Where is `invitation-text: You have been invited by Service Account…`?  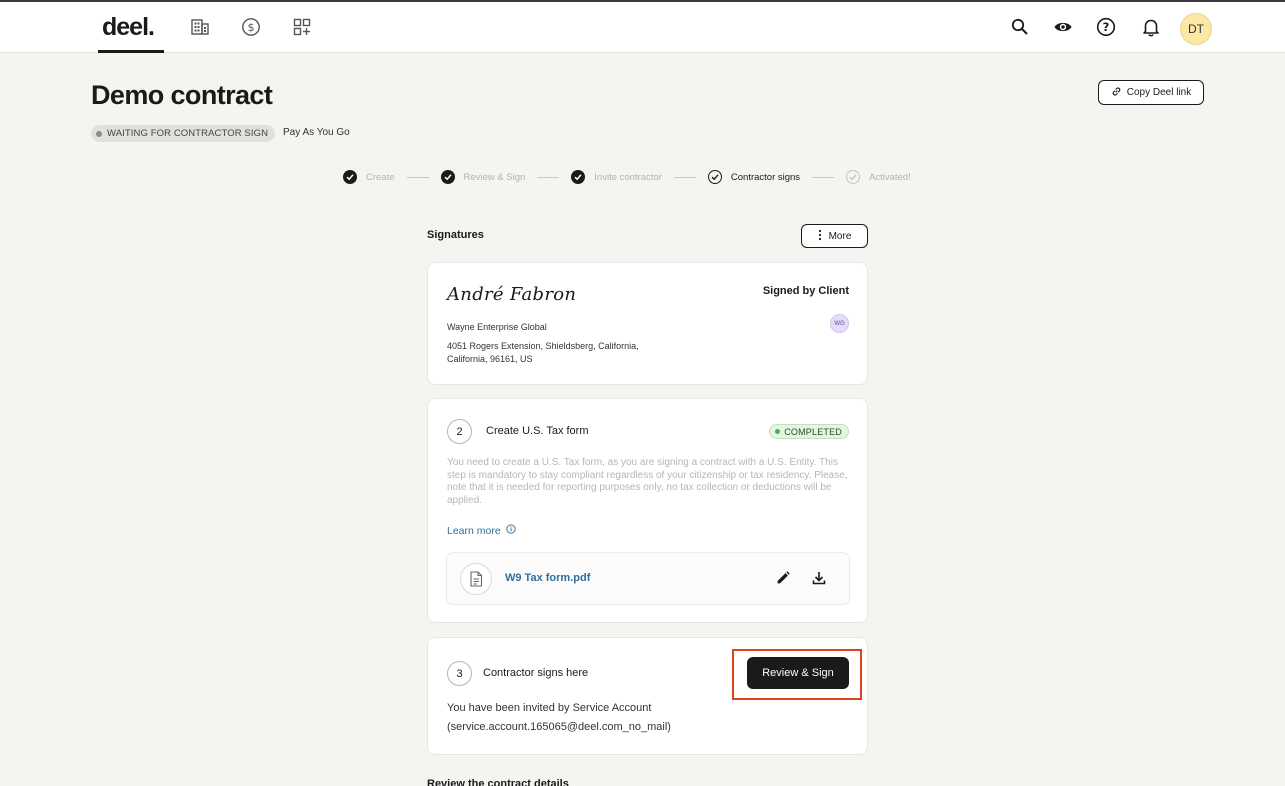 invitation-text: You have been invited by Service Account… is located at coordinates (597, 718).